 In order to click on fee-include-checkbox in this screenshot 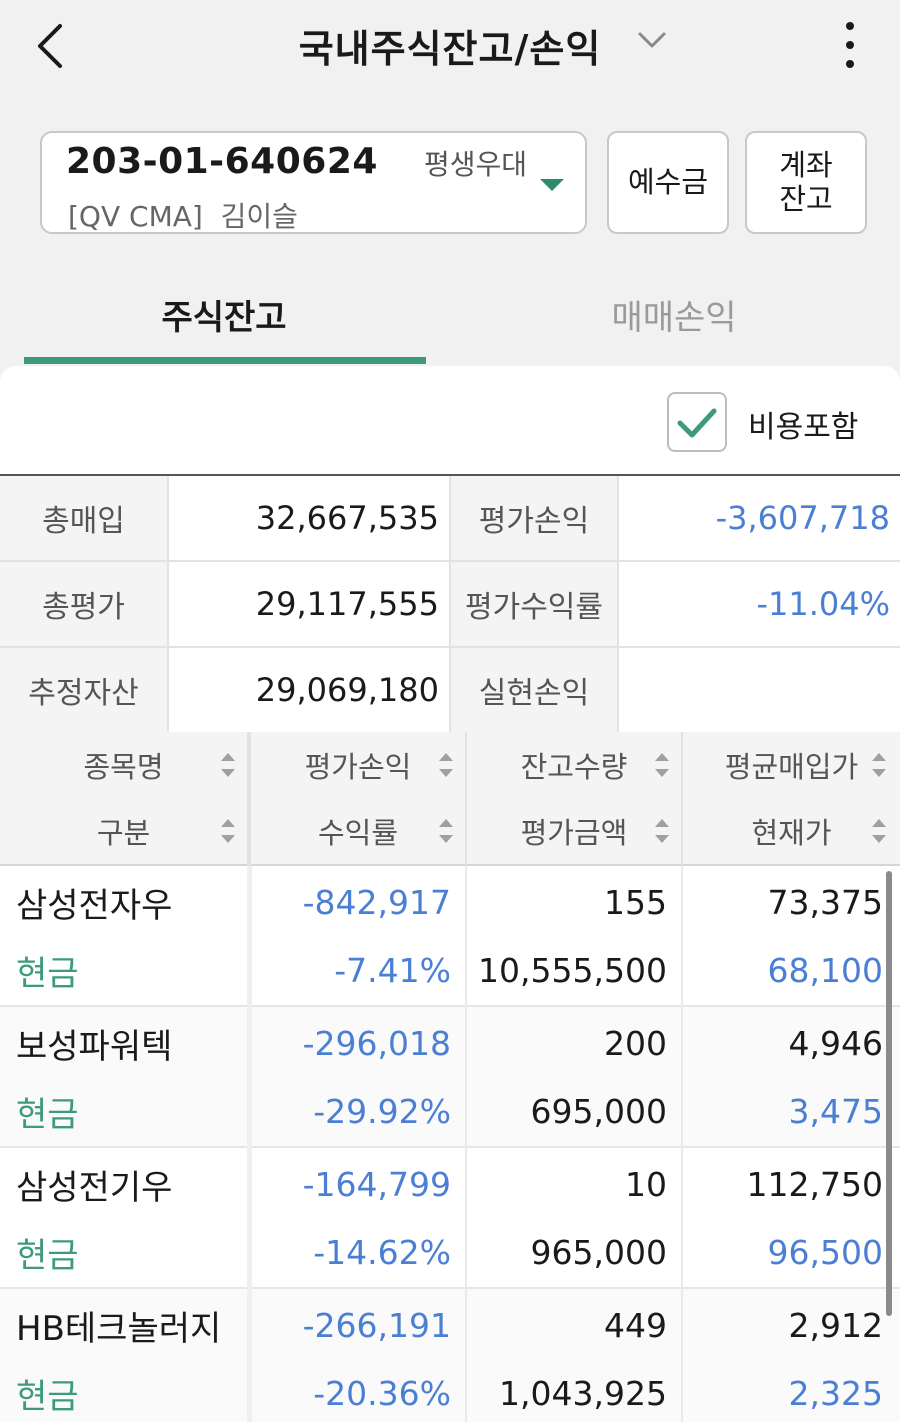, I will do `click(697, 422)`.